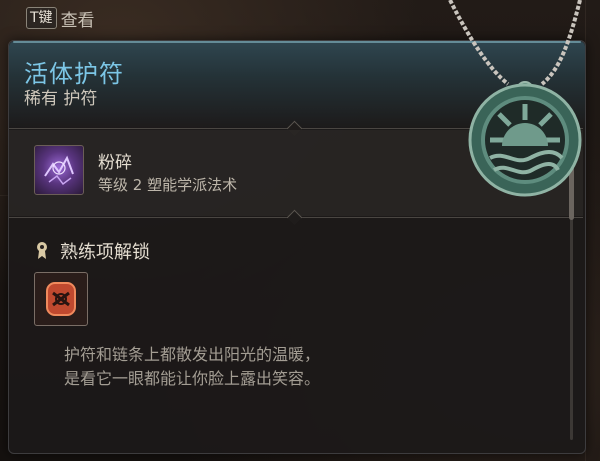  I want to click on proficiency-unlock-icon, so click(42, 250).